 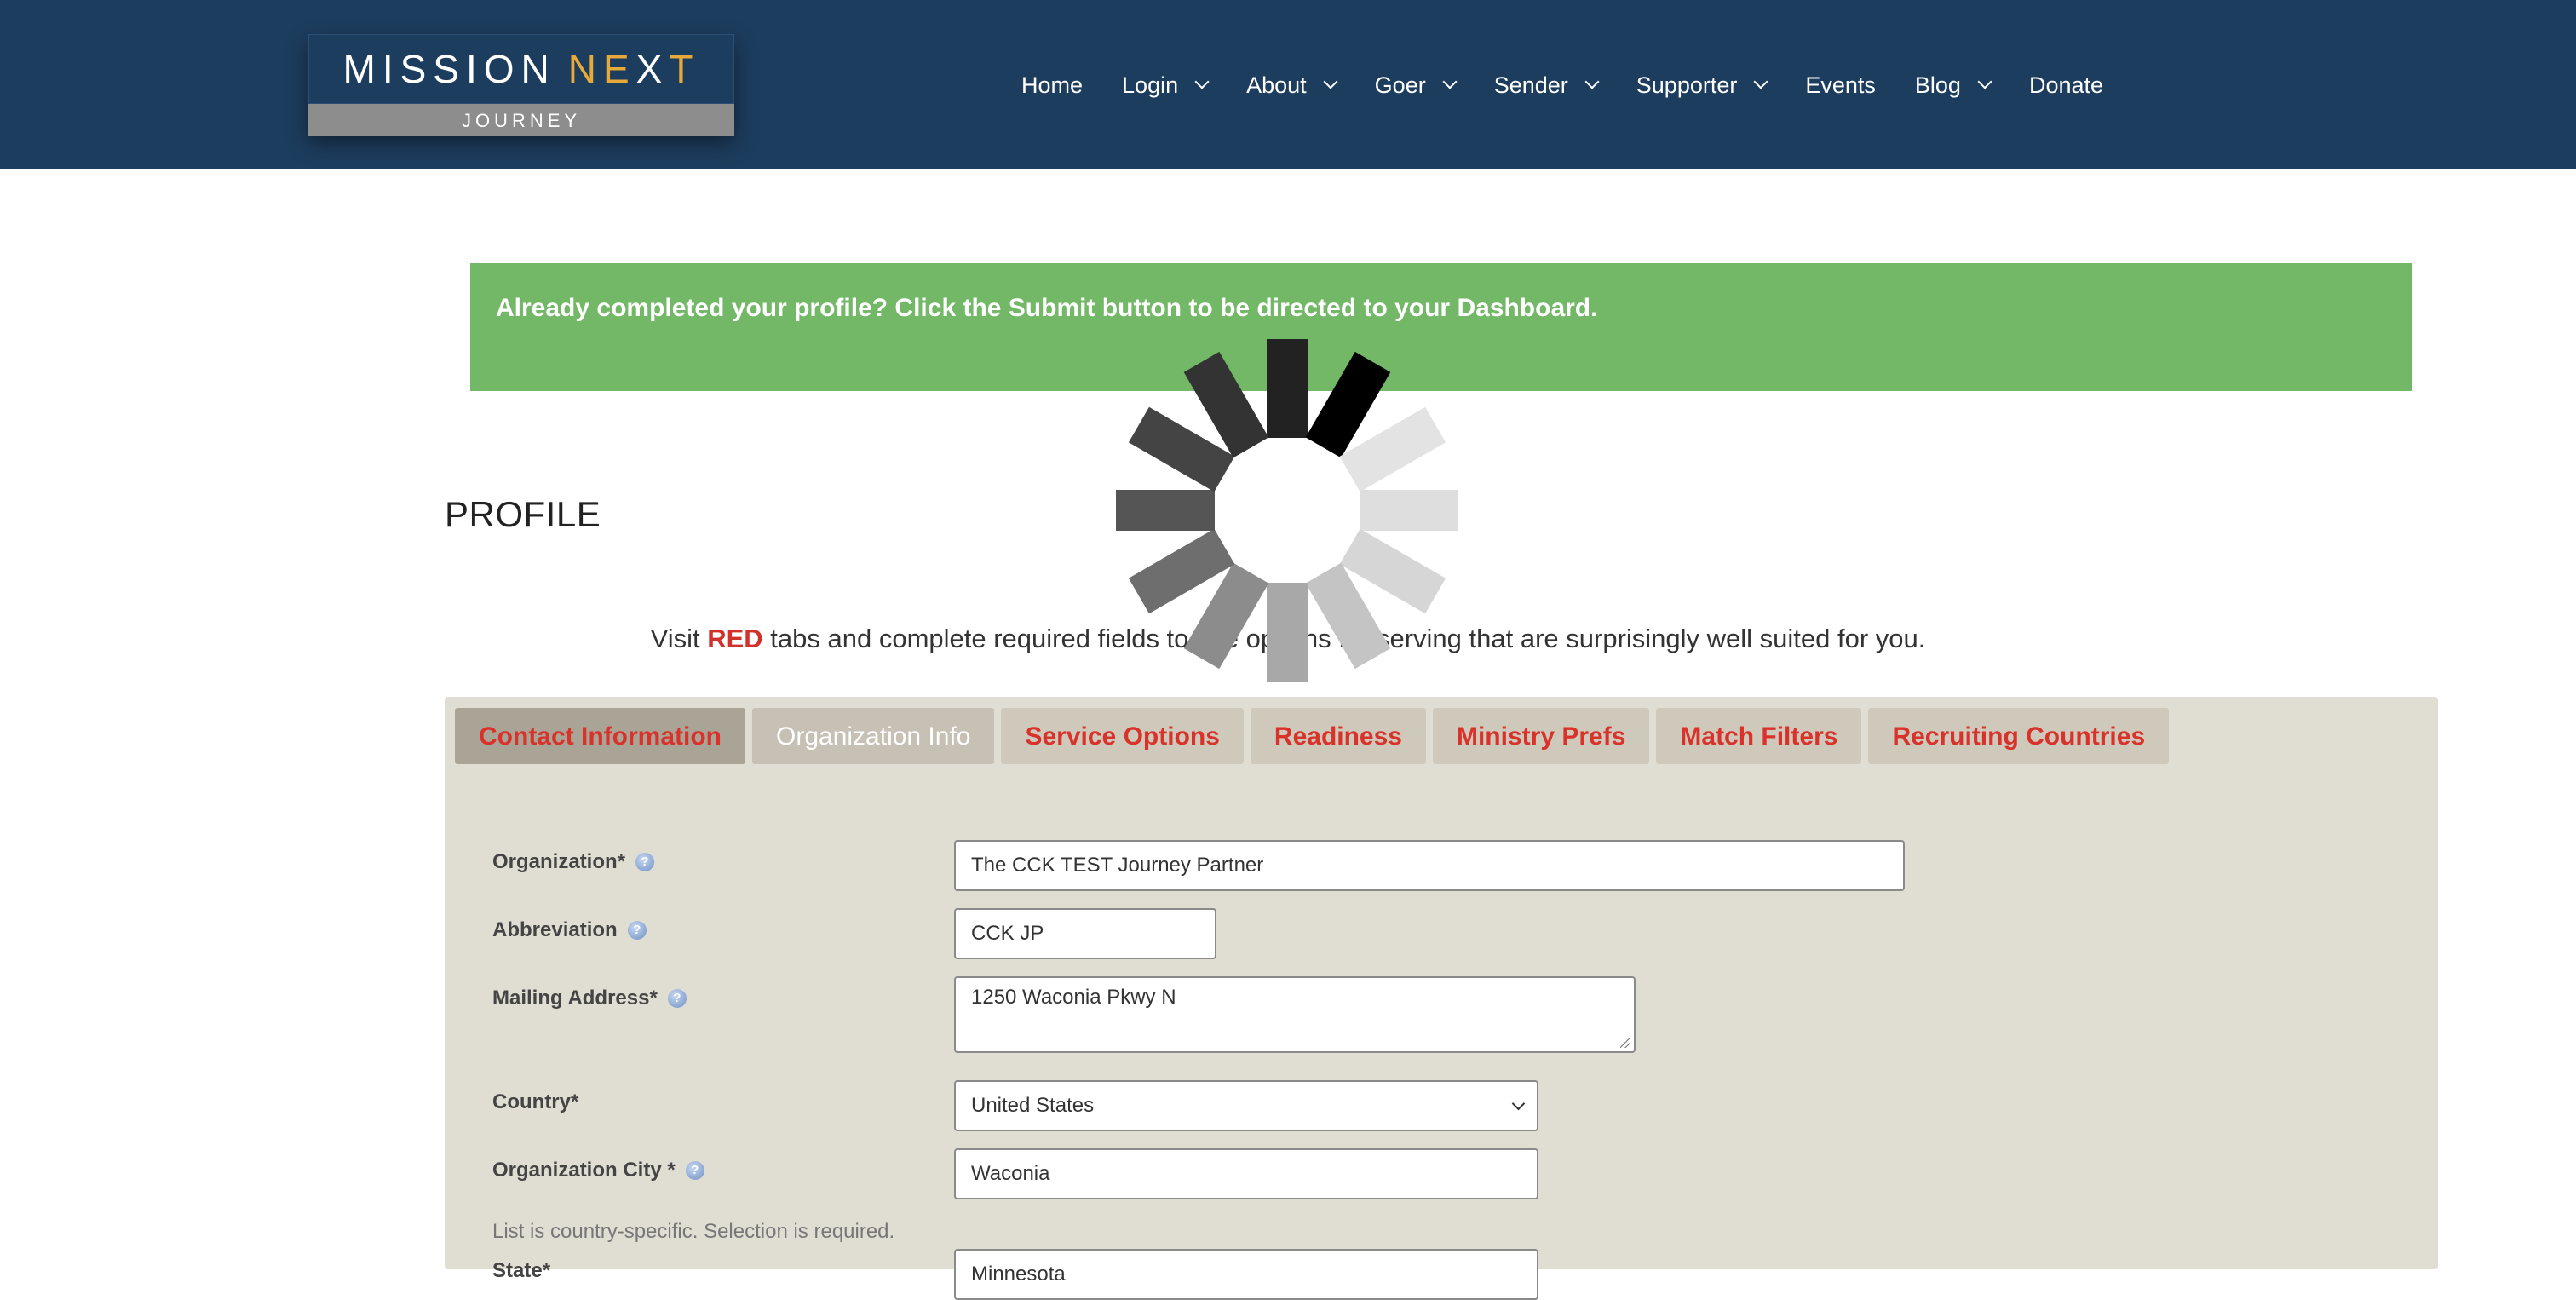 What do you see at coordinates (1531, 85) in the screenshot?
I see `nav-sender-label: Sender` at bounding box center [1531, 85].